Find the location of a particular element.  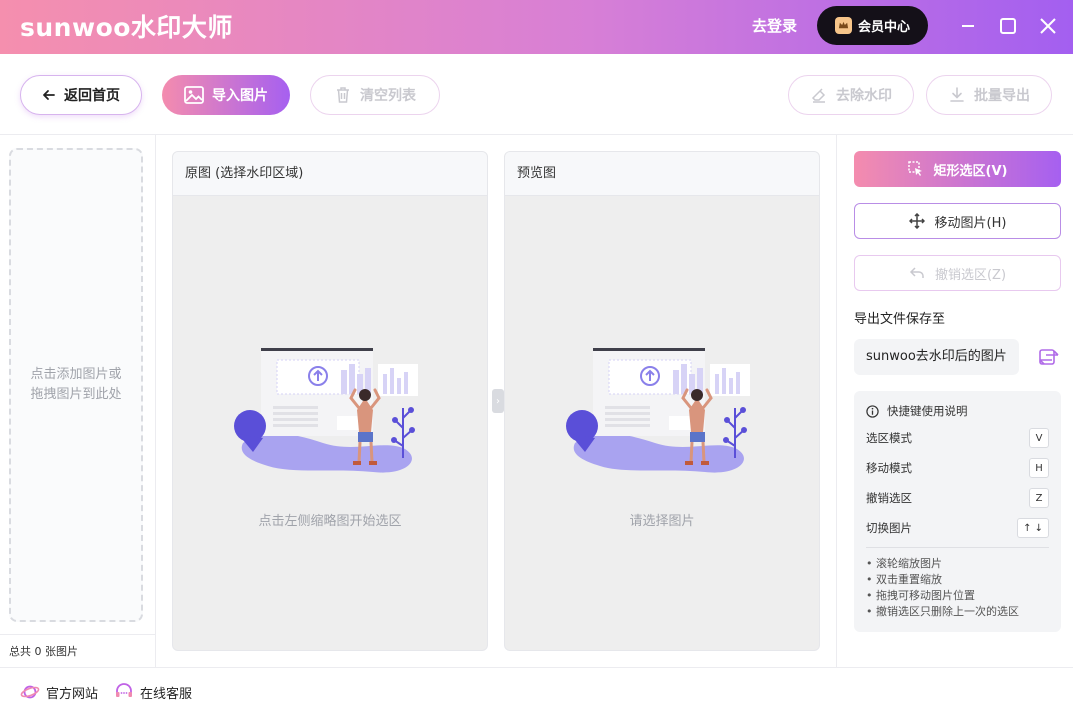

tip-item: • 滚轮缩放图片 is located at coordinates (904, 563).